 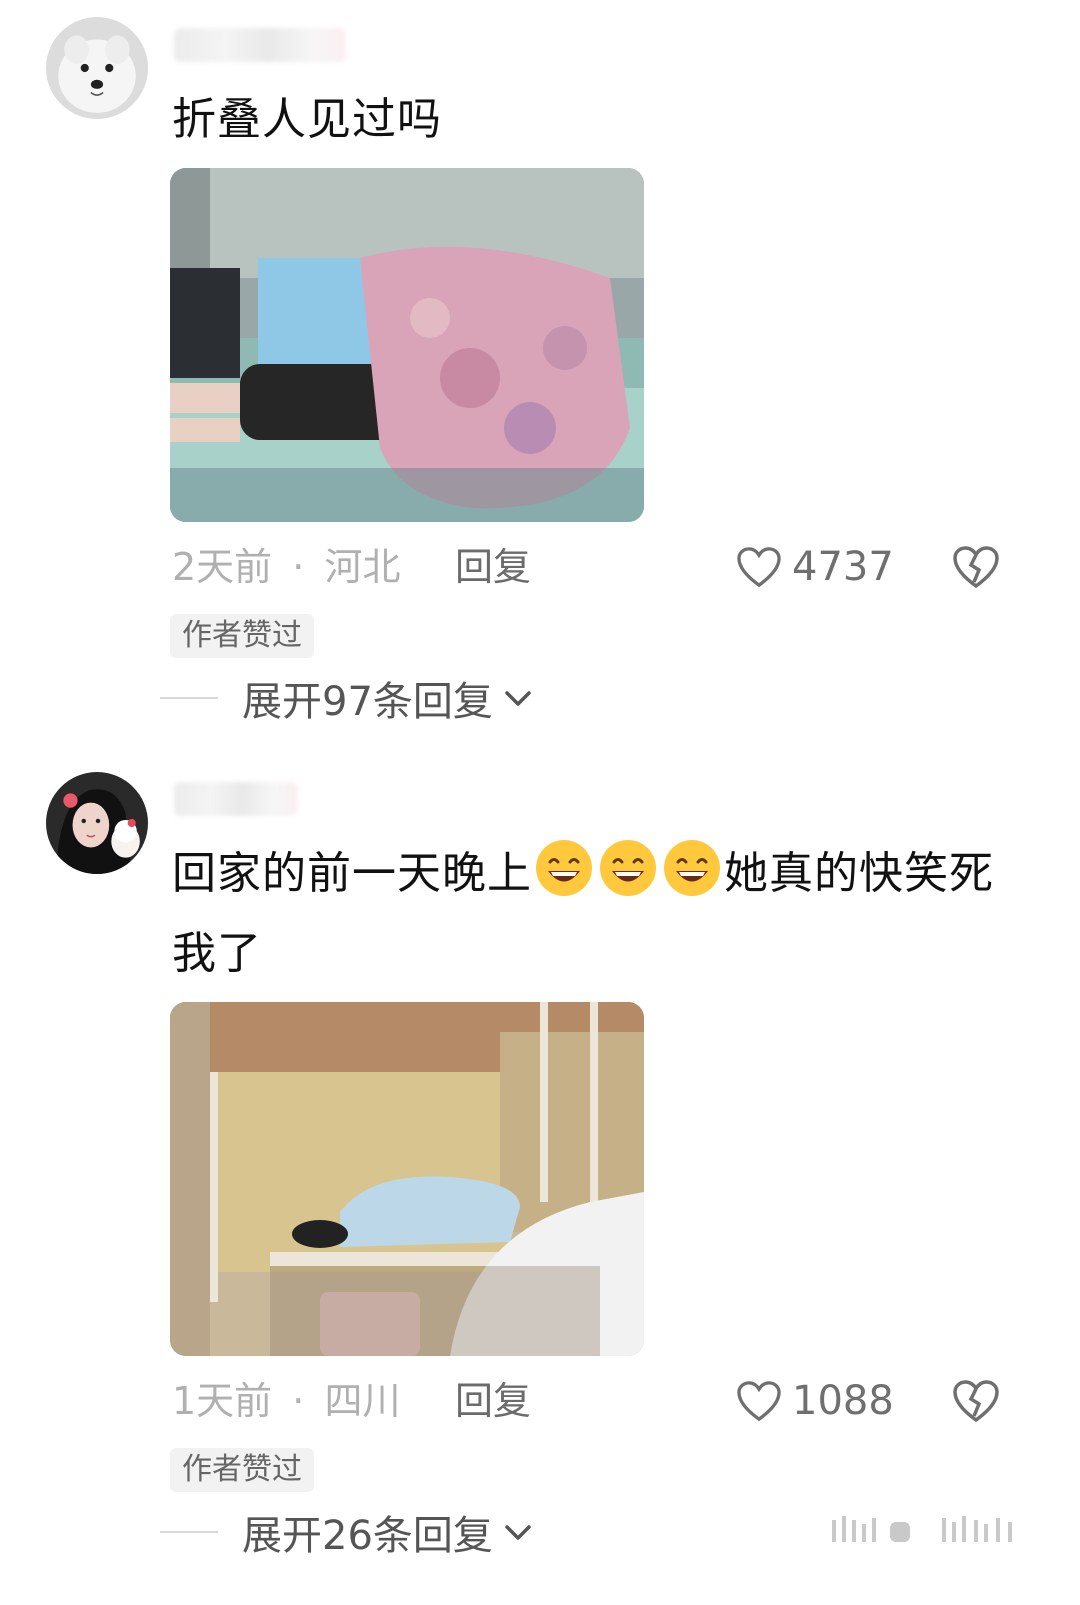 I want to click on comment-time: 2天前, so click(x=222, y=567).